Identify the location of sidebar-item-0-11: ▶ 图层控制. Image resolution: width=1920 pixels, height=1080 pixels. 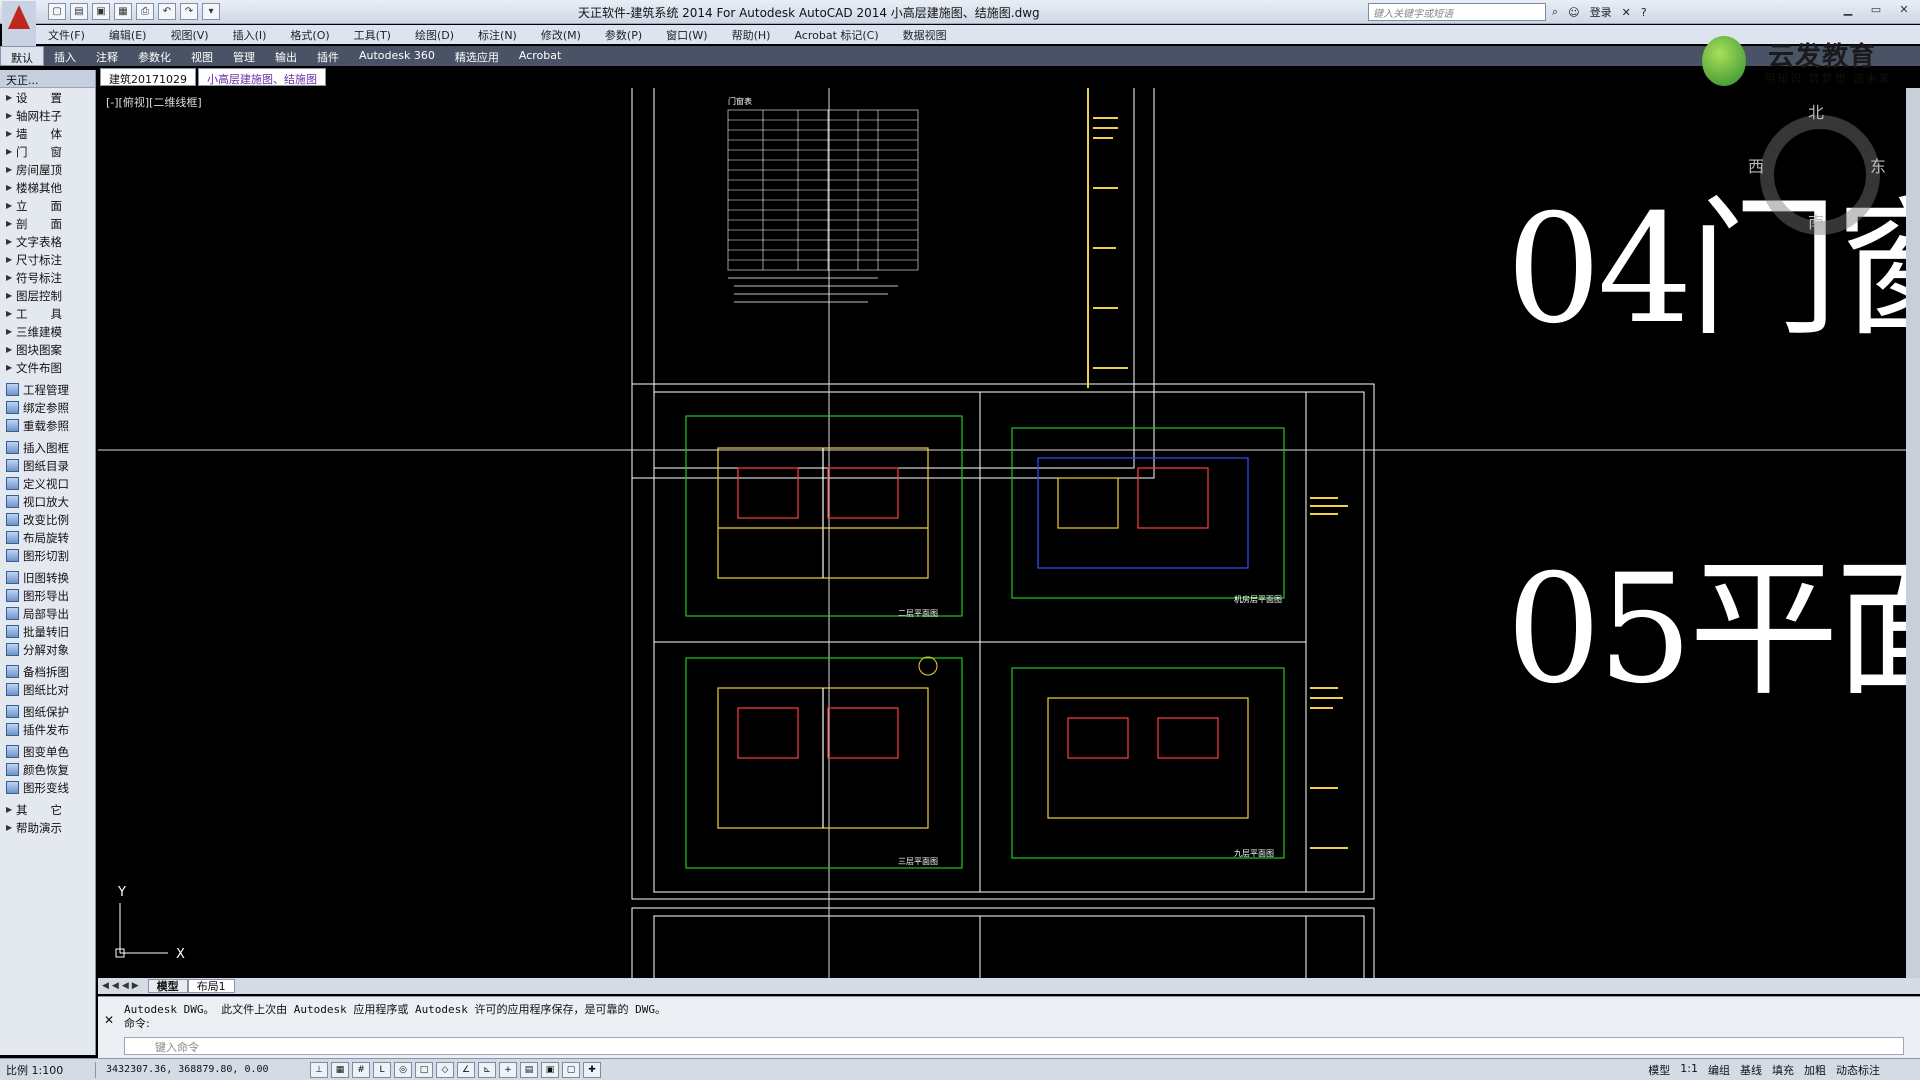
(47, 295).